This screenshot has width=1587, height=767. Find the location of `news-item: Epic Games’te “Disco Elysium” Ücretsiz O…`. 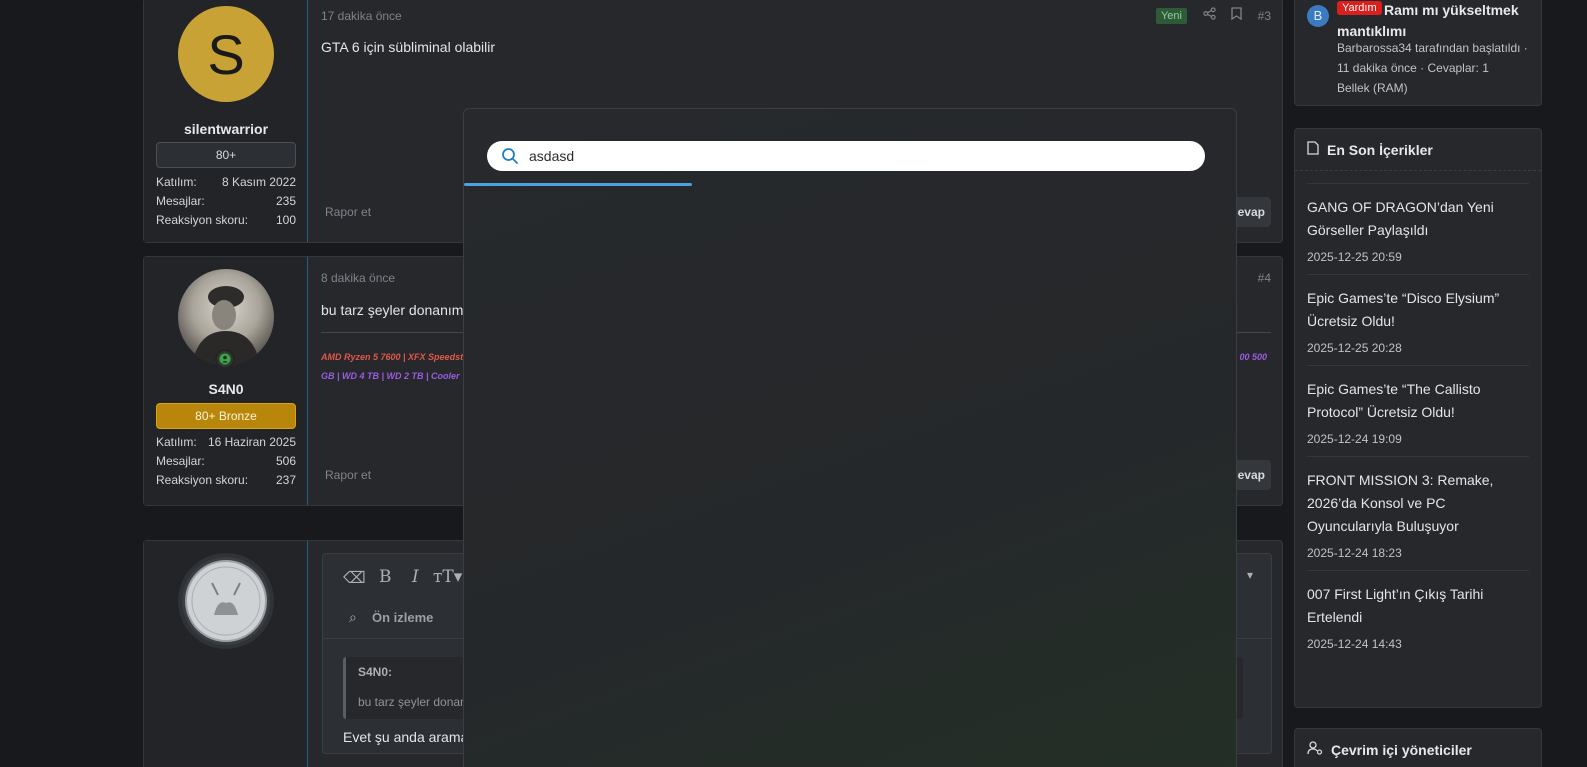

news-item: Epic Games’te “Disco Elysium” Ücretsiz O… is located at coordinates (1418, 319).